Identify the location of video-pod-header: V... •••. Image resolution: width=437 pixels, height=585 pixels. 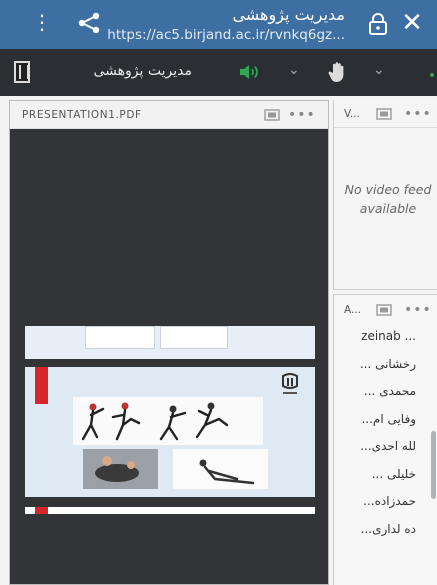
(385, 114).